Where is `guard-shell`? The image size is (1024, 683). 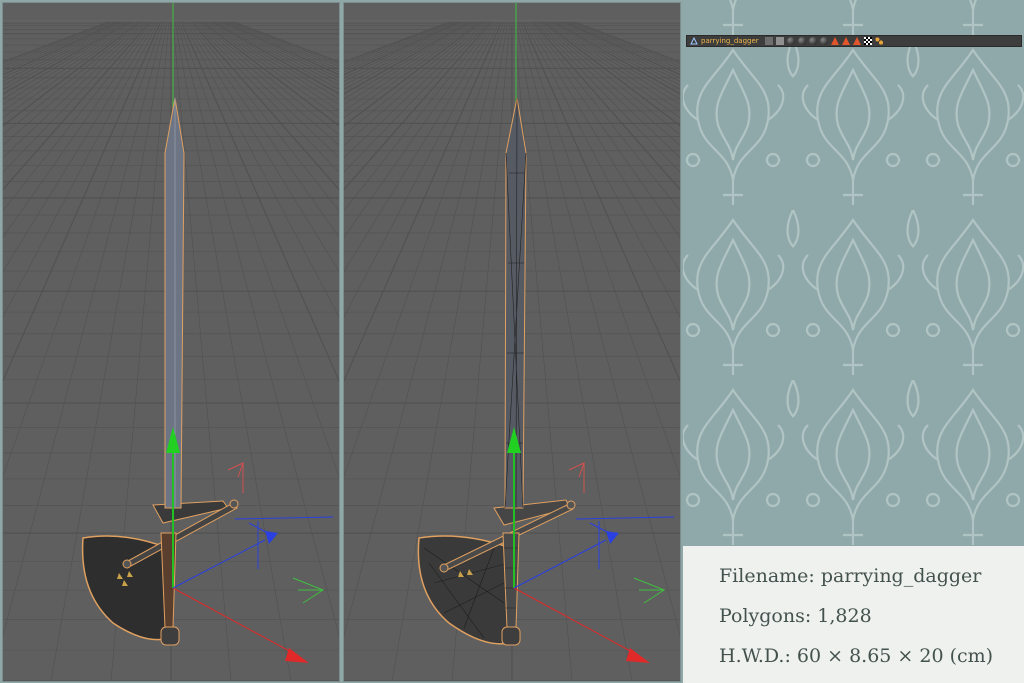
guard-shell is located at coordinates (464, 590).